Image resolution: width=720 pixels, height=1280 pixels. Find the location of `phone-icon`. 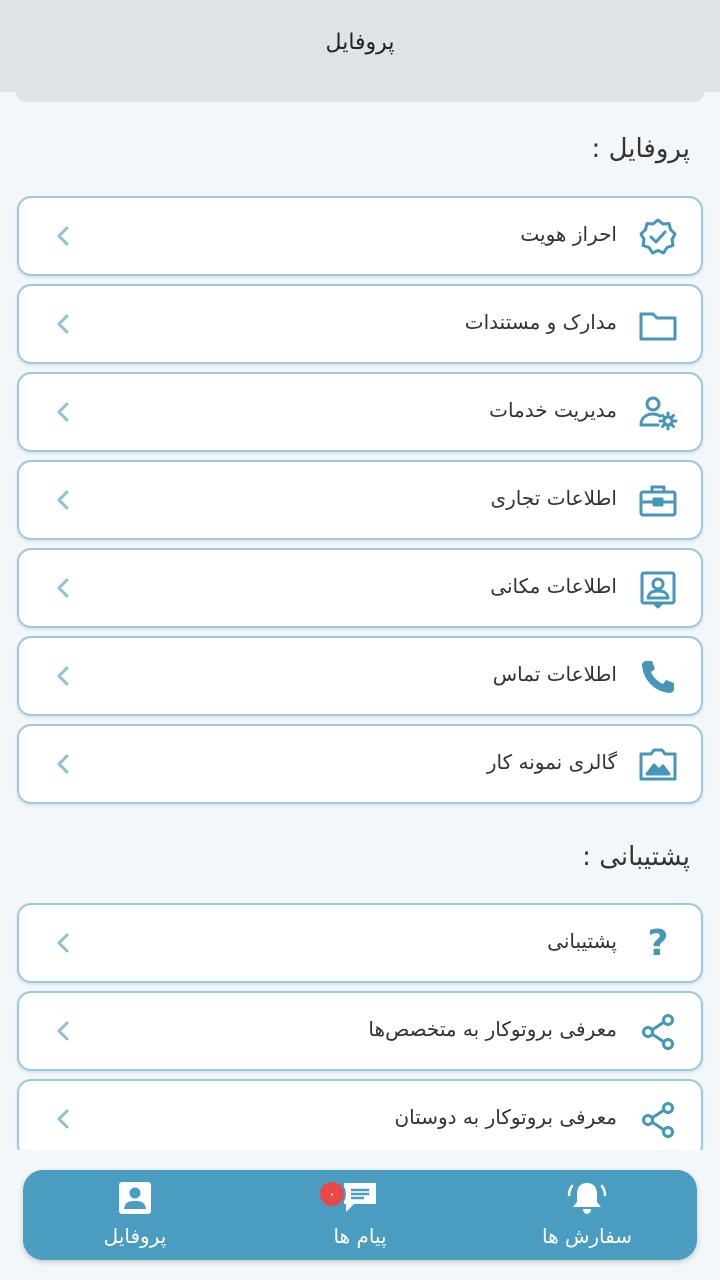

phone-icon is located at coordinates (658, 677).